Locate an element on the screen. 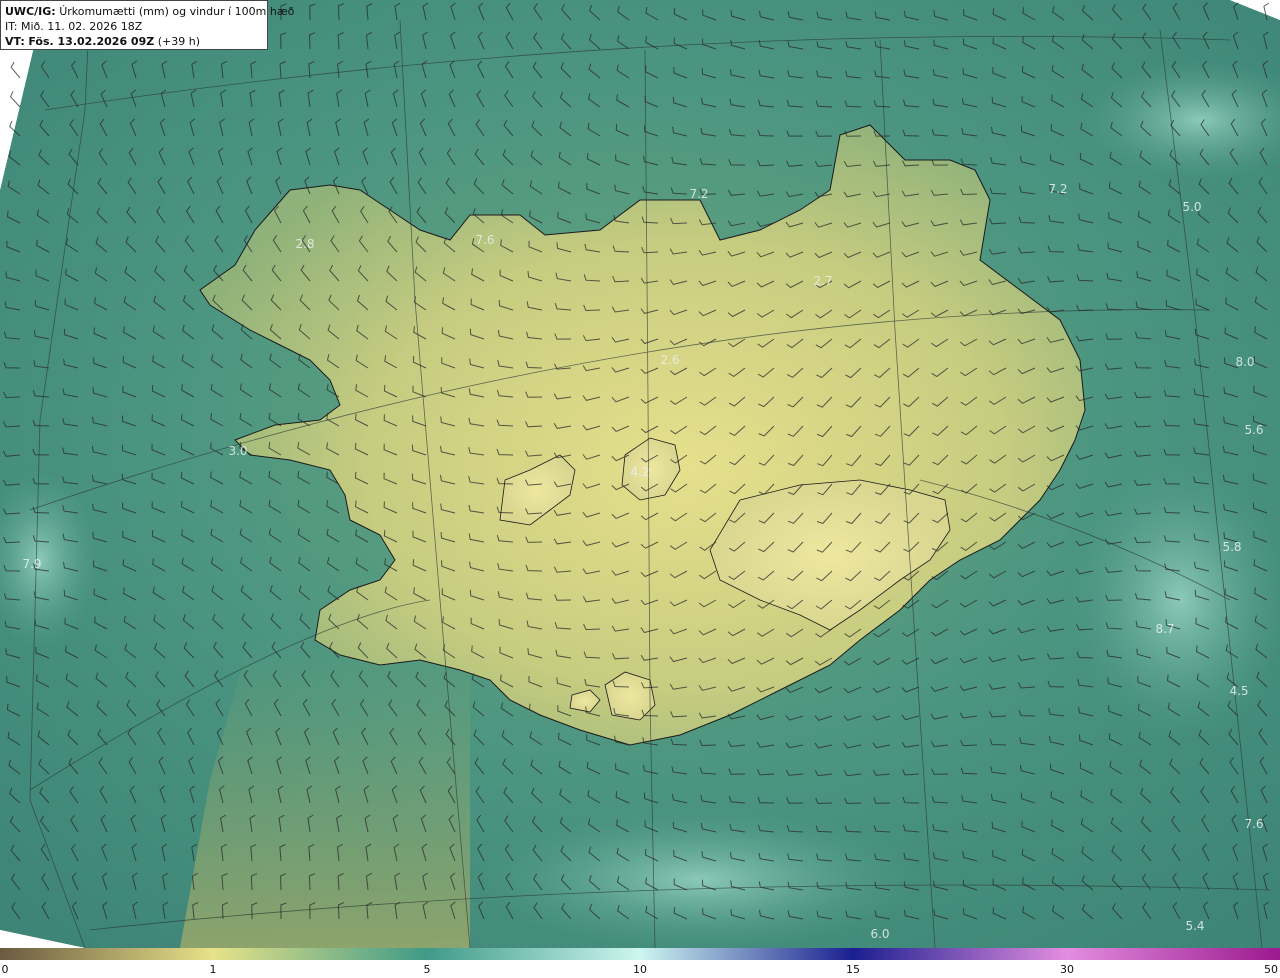  map-title: Úrkomumætti (mm) og vindur í 100m hæð is located at coordinates (177, 11).